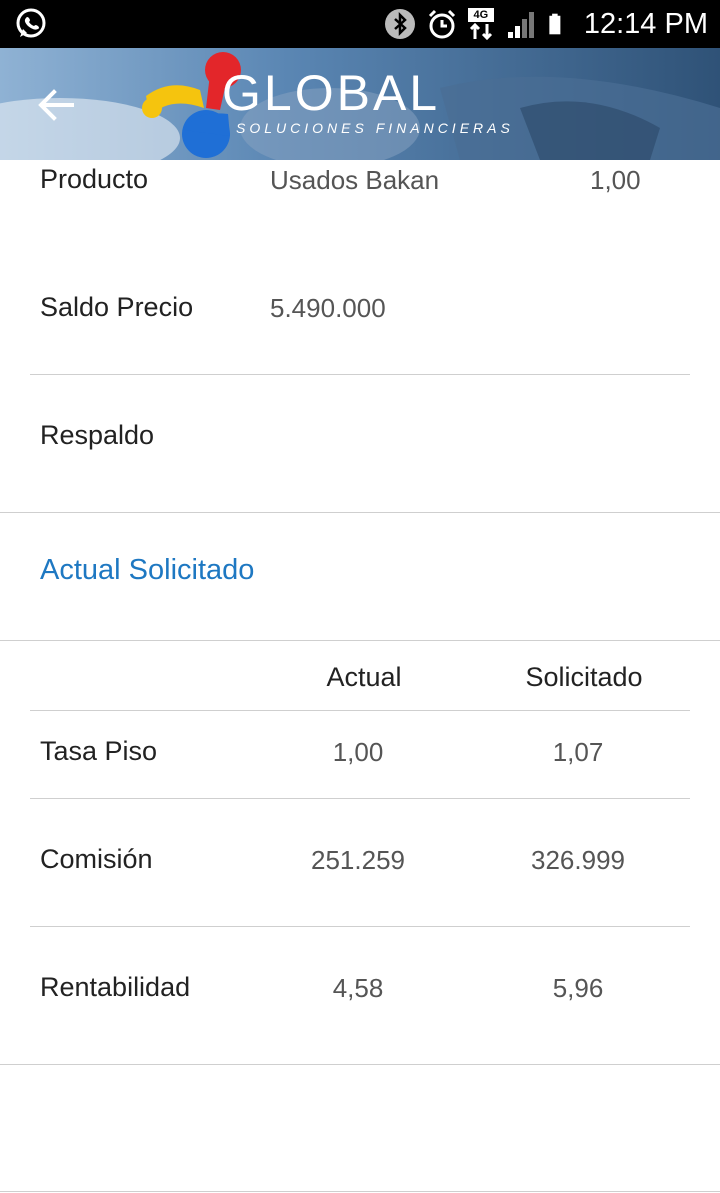  What do you see at coordinates (97, 435) in the screenshot?
I see `respaldo-label: Respaldo` at bounding box center [97, 435].